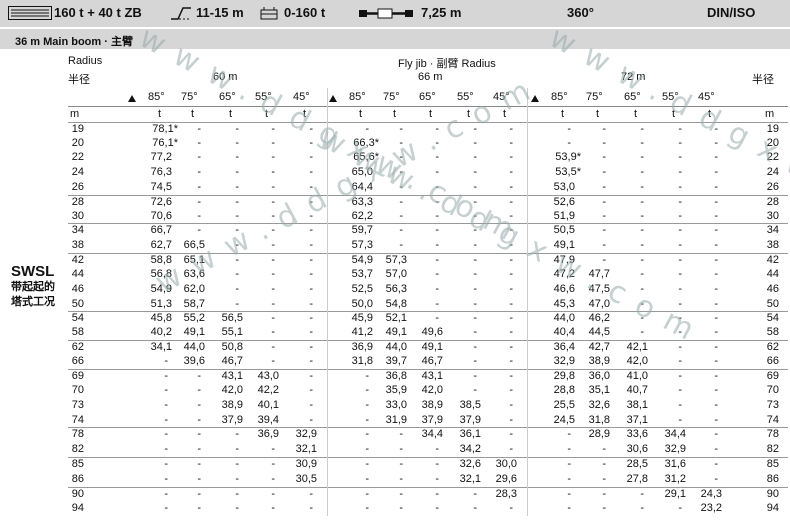  I want to click on radius-left: 54, so click(77, 318).